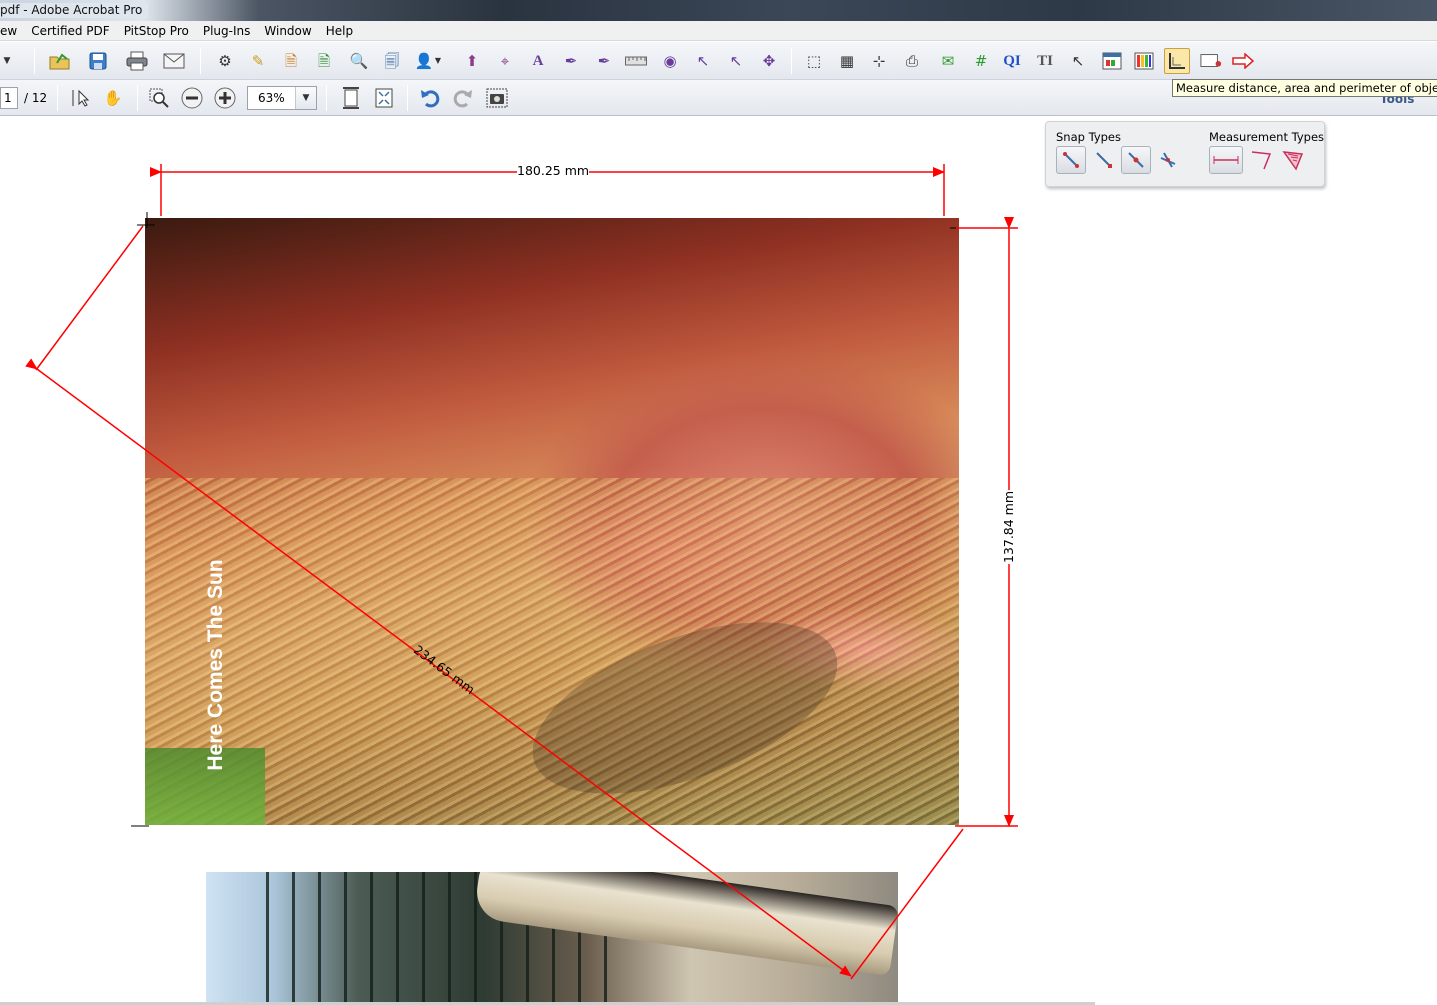  I want to click on crop-marks-icon: ⊹, so click(879, 61).